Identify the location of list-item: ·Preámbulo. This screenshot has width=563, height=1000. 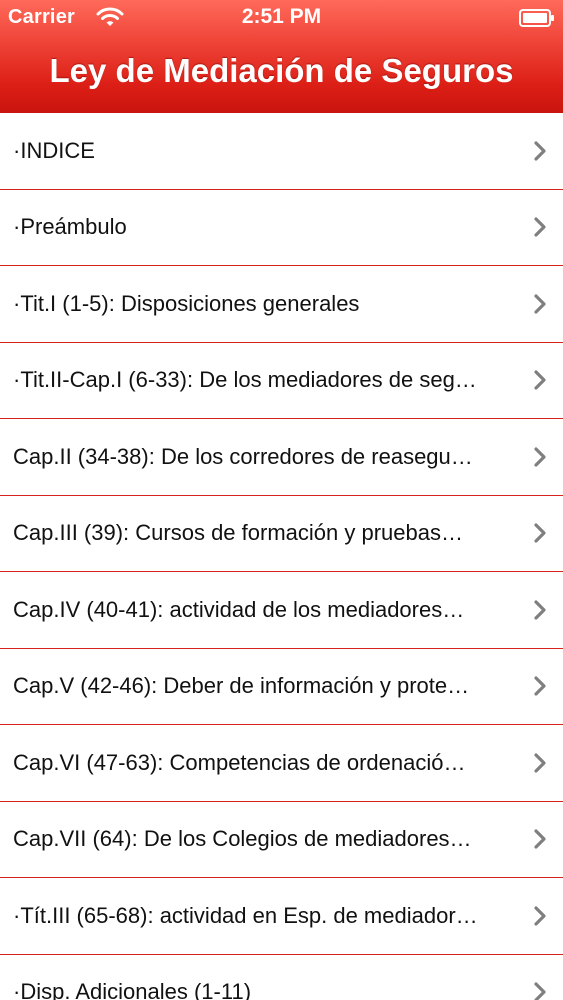
(281, 227).